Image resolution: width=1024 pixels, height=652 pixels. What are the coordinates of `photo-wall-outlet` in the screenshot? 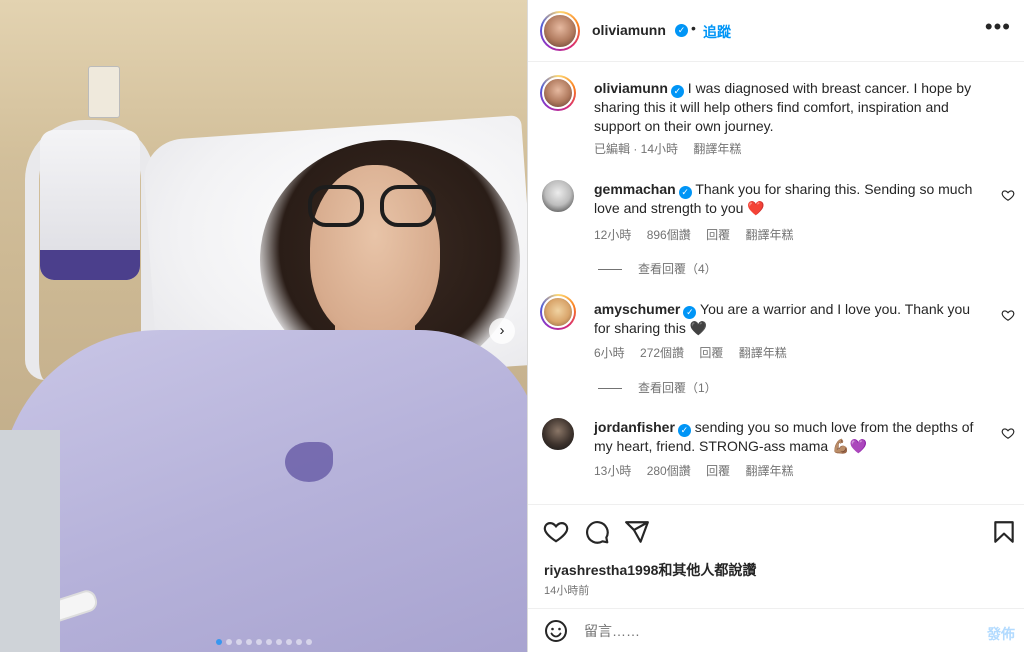 It's located at (104, 92).